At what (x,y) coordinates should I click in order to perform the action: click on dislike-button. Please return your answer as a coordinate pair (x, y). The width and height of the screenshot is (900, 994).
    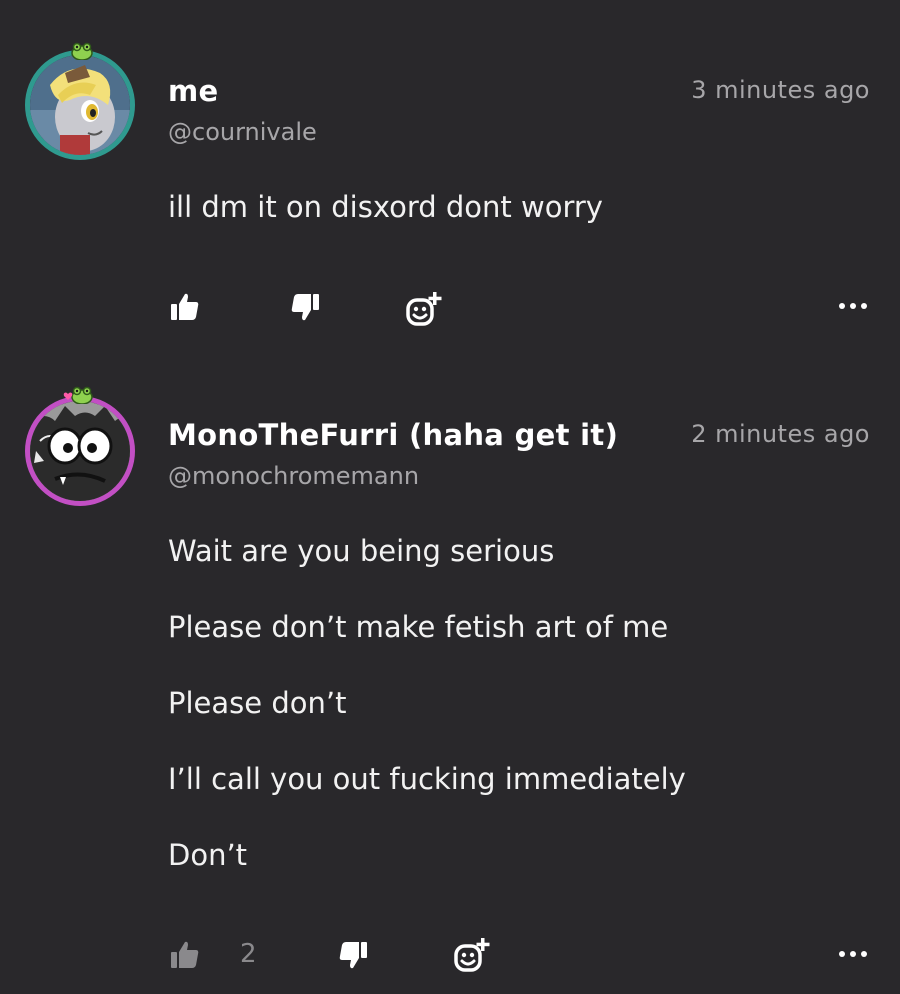
    Looking at the image, I should click on (353, 955).